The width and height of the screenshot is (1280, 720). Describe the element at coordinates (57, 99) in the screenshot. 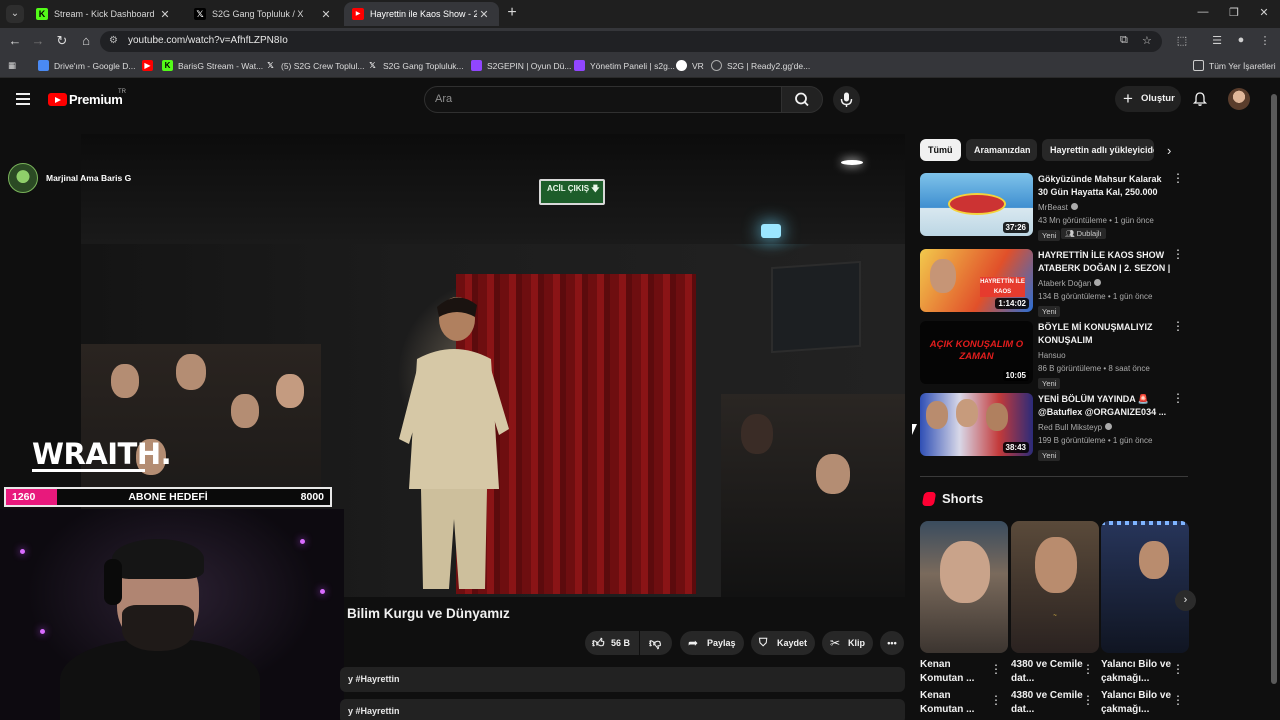

I see `youtube-logo-icon` at that location.